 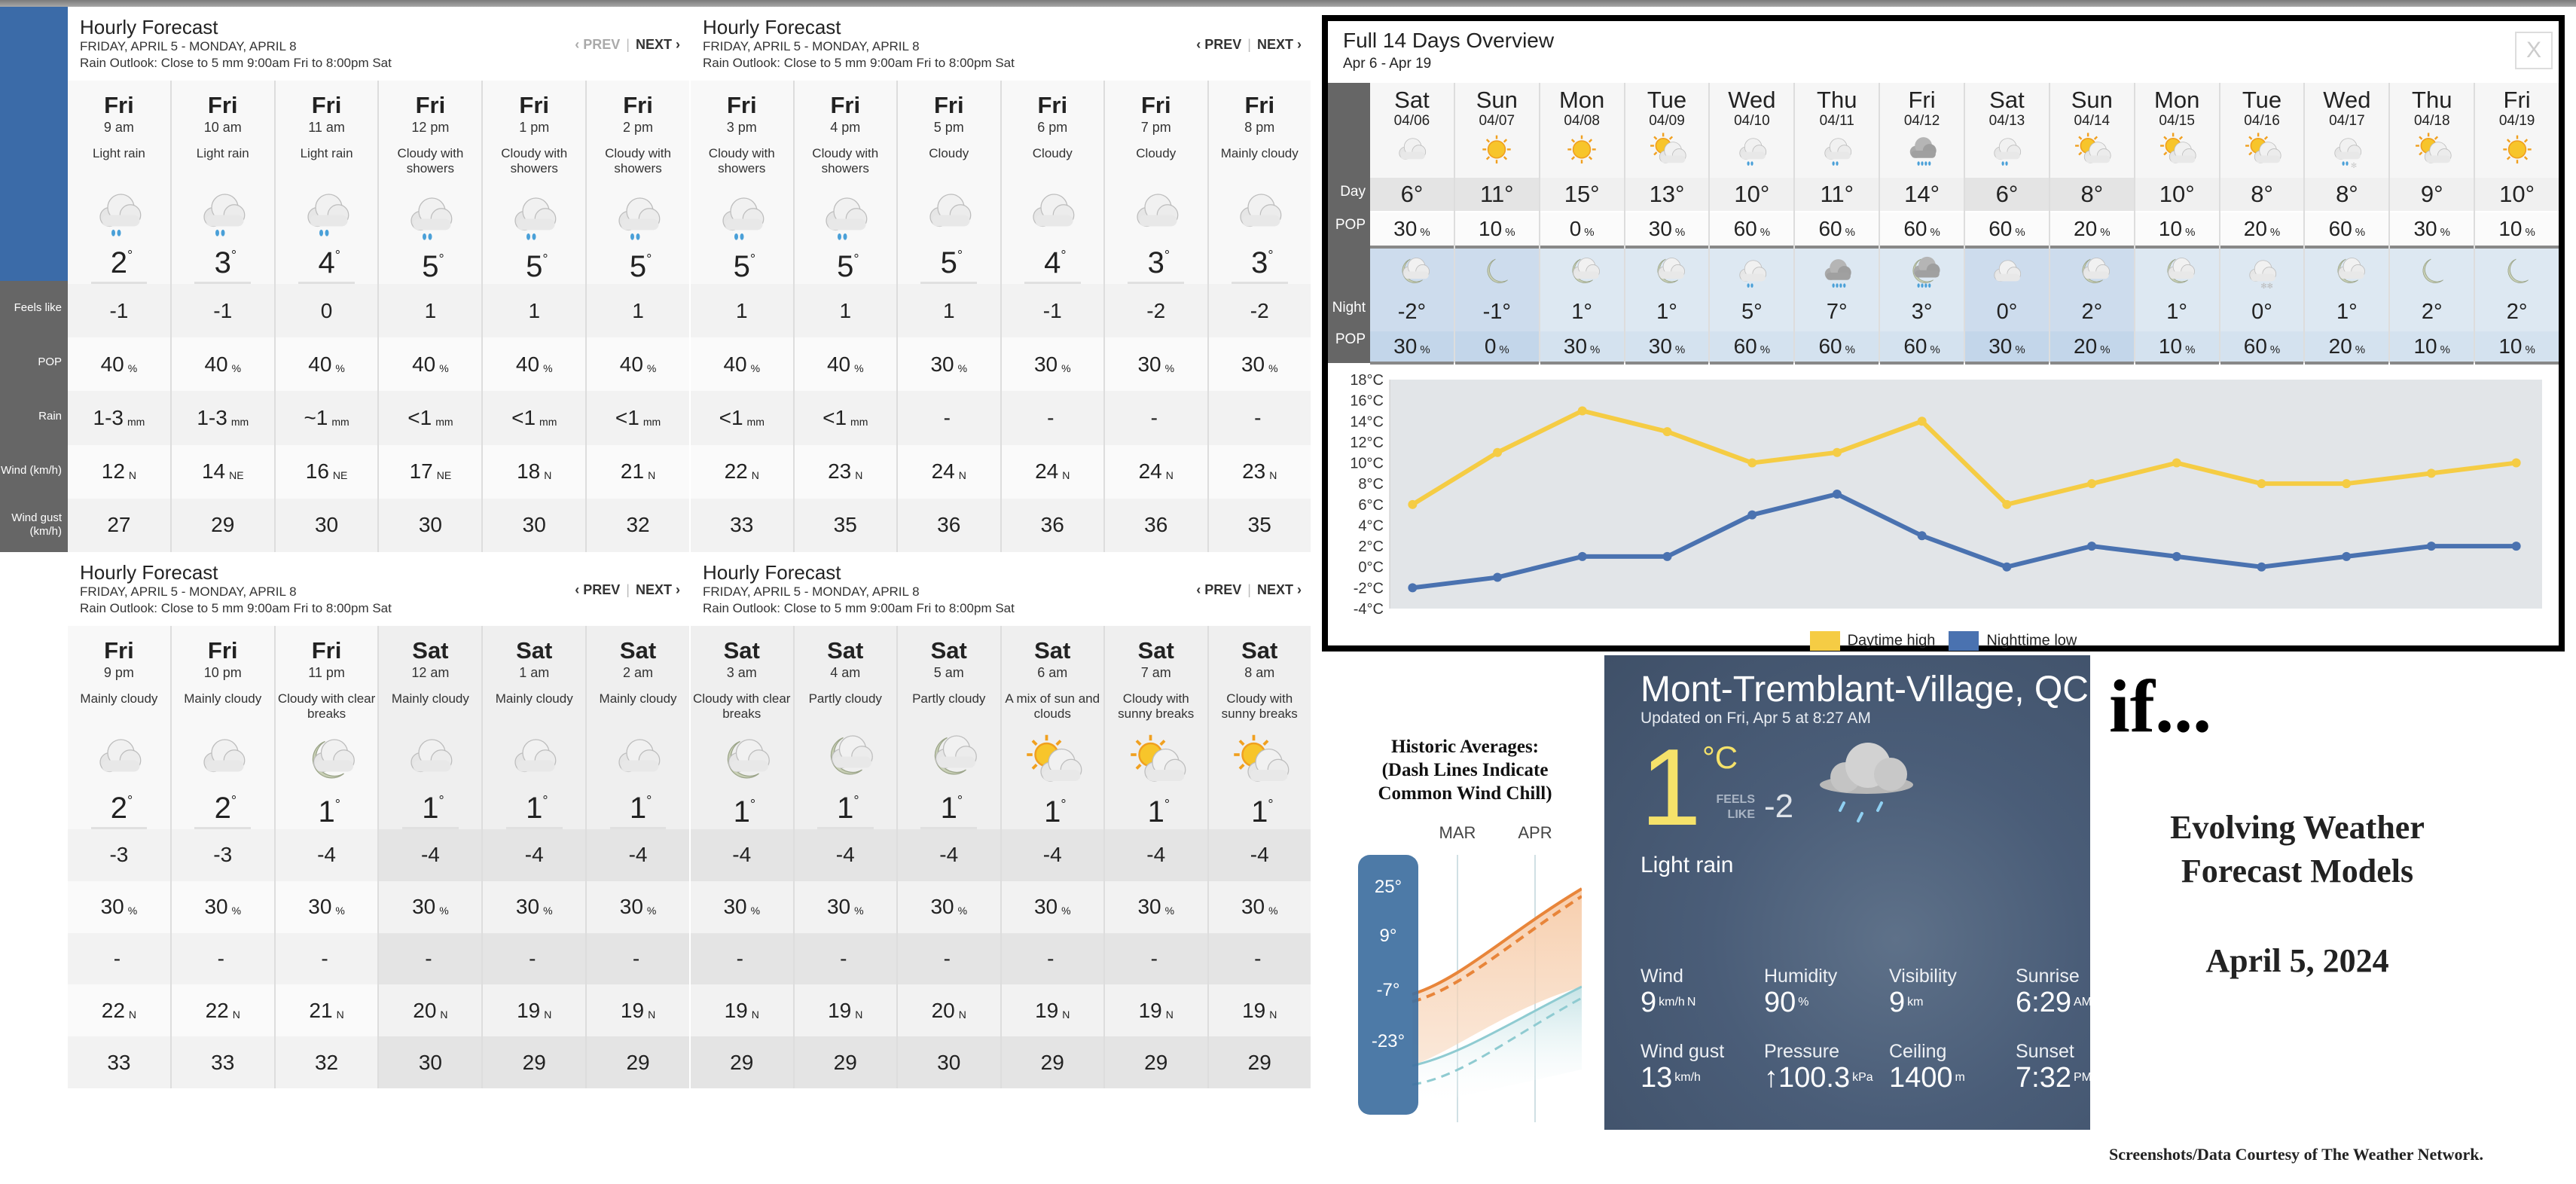 I want to click on stat-number: 1400, so click(x=1921, y=1078).